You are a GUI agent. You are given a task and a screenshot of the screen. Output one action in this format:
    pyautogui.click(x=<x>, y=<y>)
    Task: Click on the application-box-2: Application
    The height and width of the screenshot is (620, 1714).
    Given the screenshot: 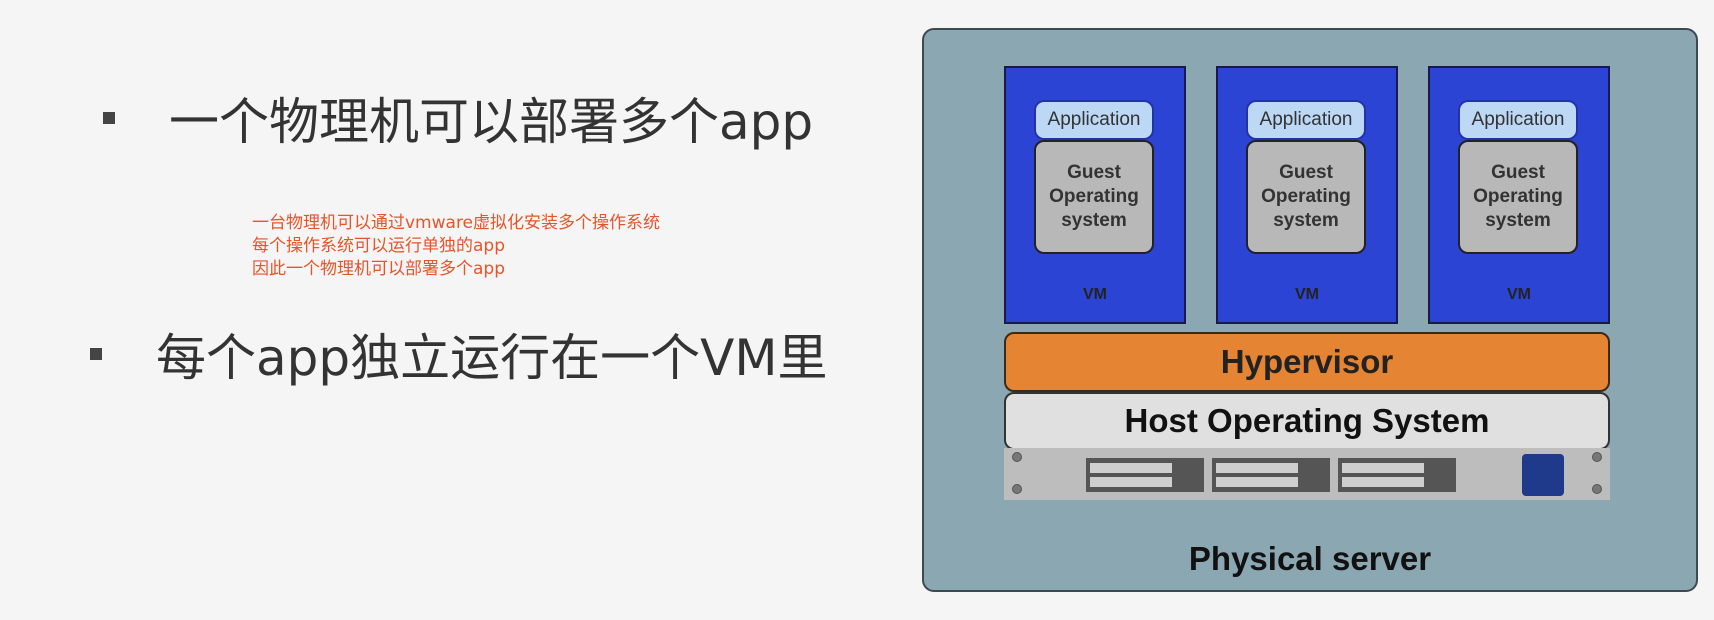 What is the action you would take?
    pyautogui.click(x=1306, y=120)
    